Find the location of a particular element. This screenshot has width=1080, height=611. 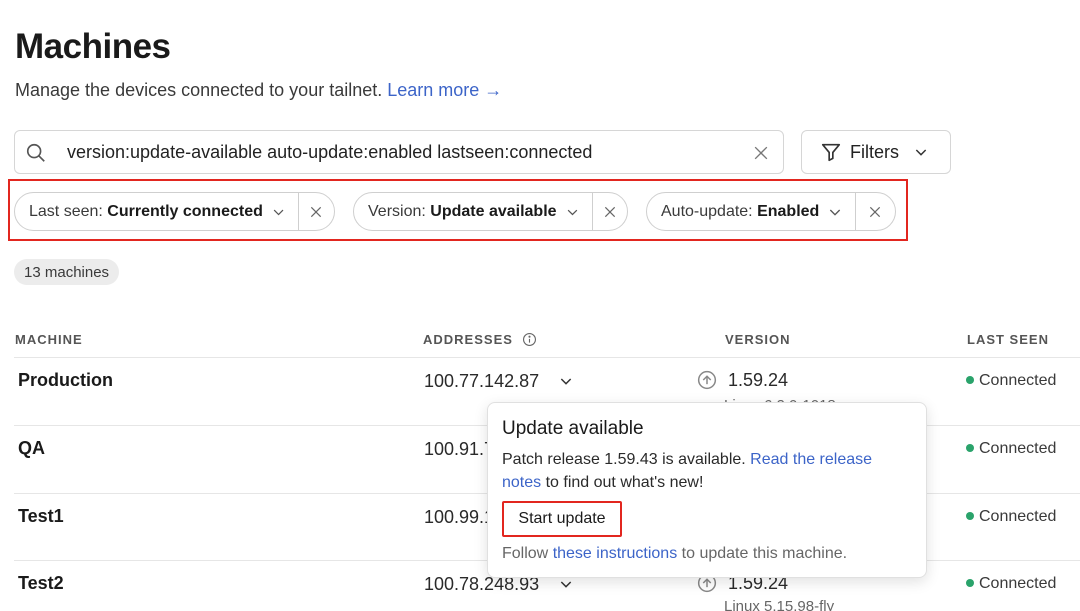

chip-key: Auto-update: is located at coordinates (707, 211).